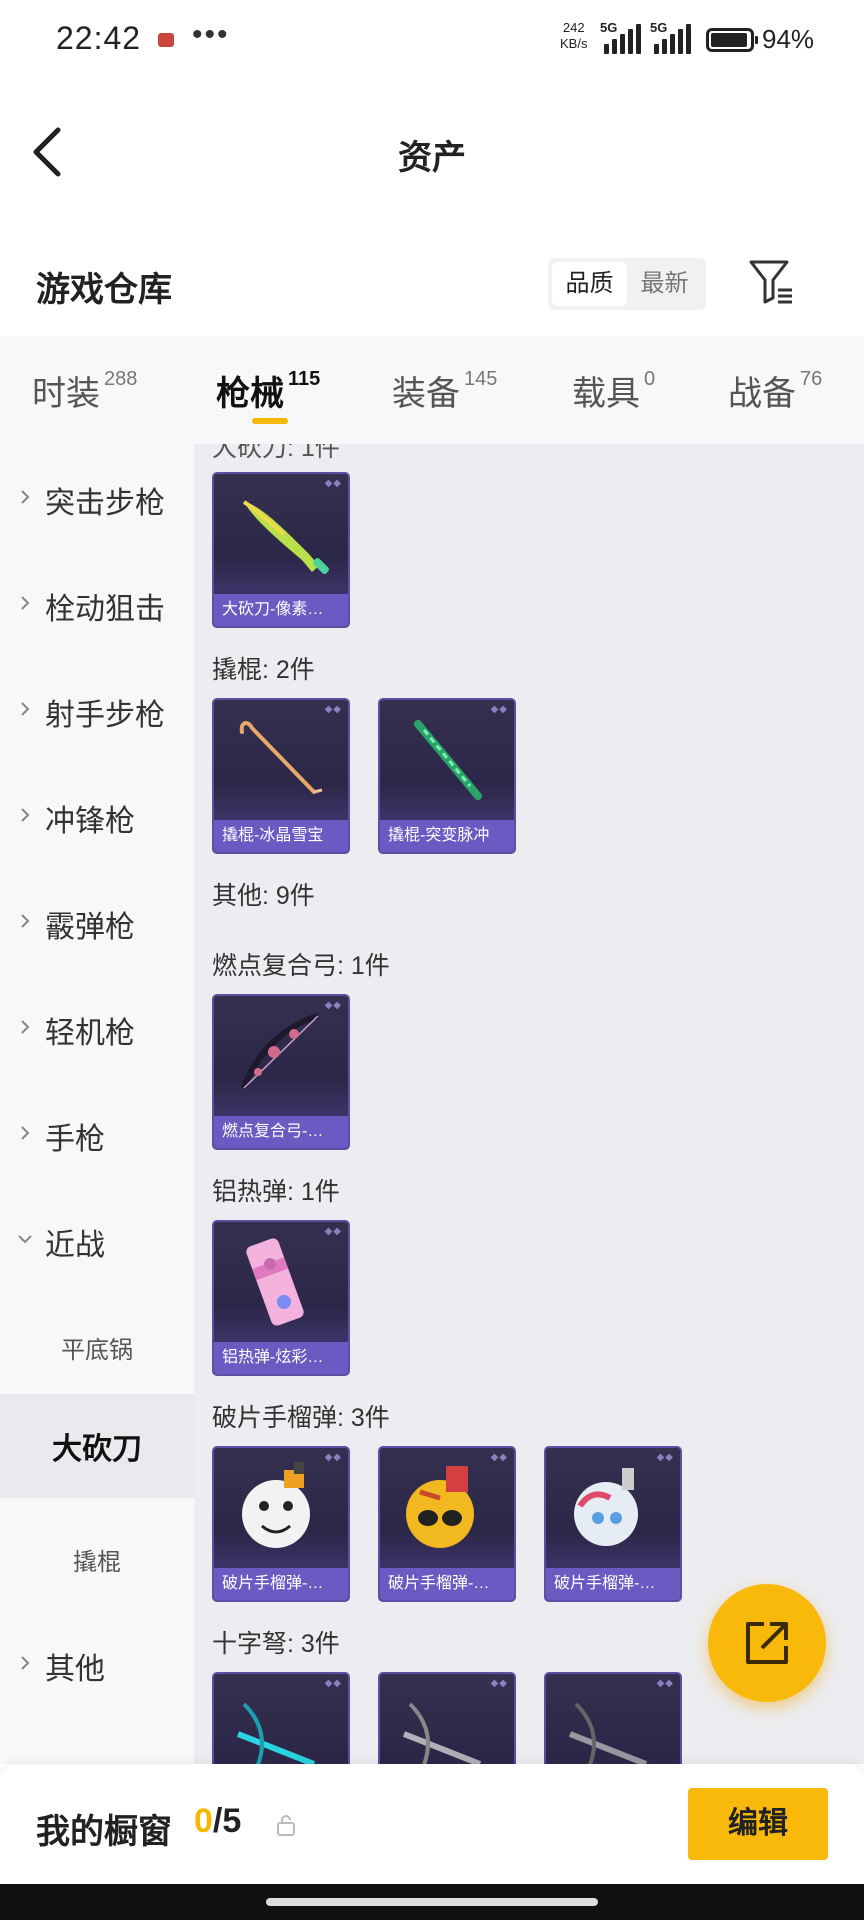 The height and width of the screenshot is (1920, 864). I want to click on group-label-machete: 大砍刀: 1件, so click(276, 453).